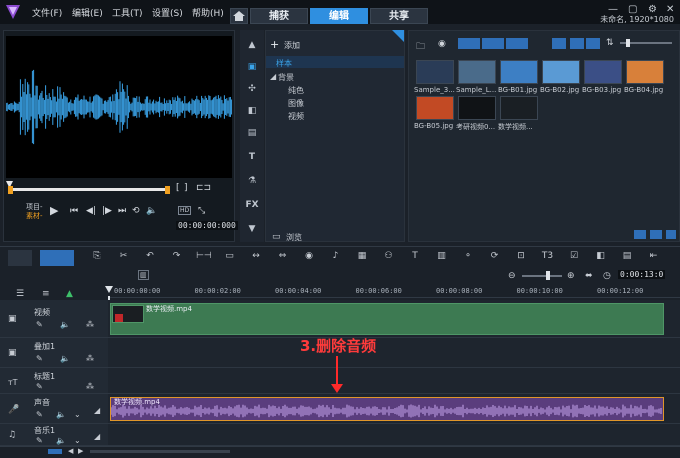 This screenshot has width=680, height=458. Describe the element at coordinates (296, 103) in the screenshot. I see `tree-item-image: 图像` at that location.